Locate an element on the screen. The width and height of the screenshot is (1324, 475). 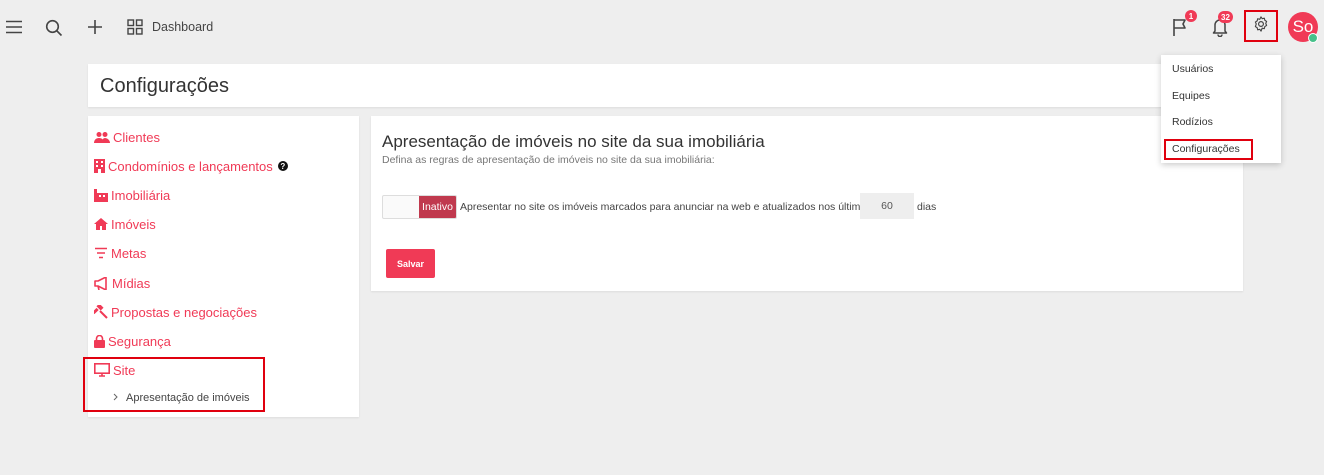
sidebar-item-imobiliaria: Imobiliária is located at coordinates (132, 195).